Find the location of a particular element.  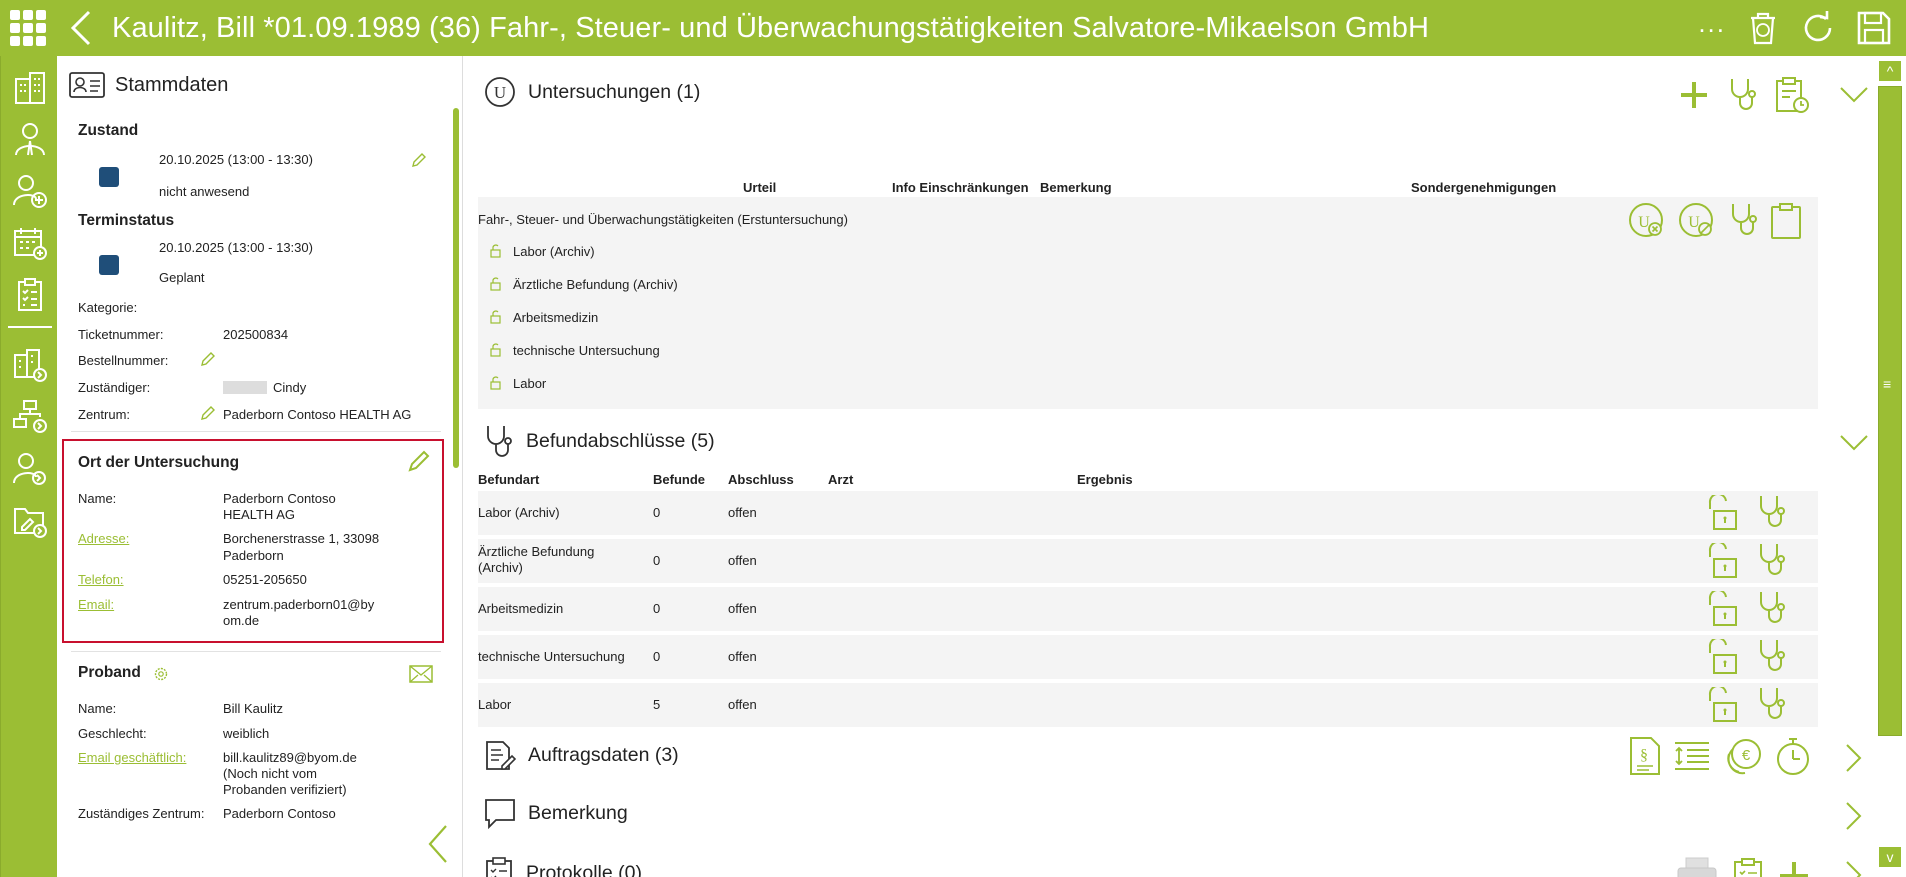

protocol-list-icon is located at coordinates (1748, 867).